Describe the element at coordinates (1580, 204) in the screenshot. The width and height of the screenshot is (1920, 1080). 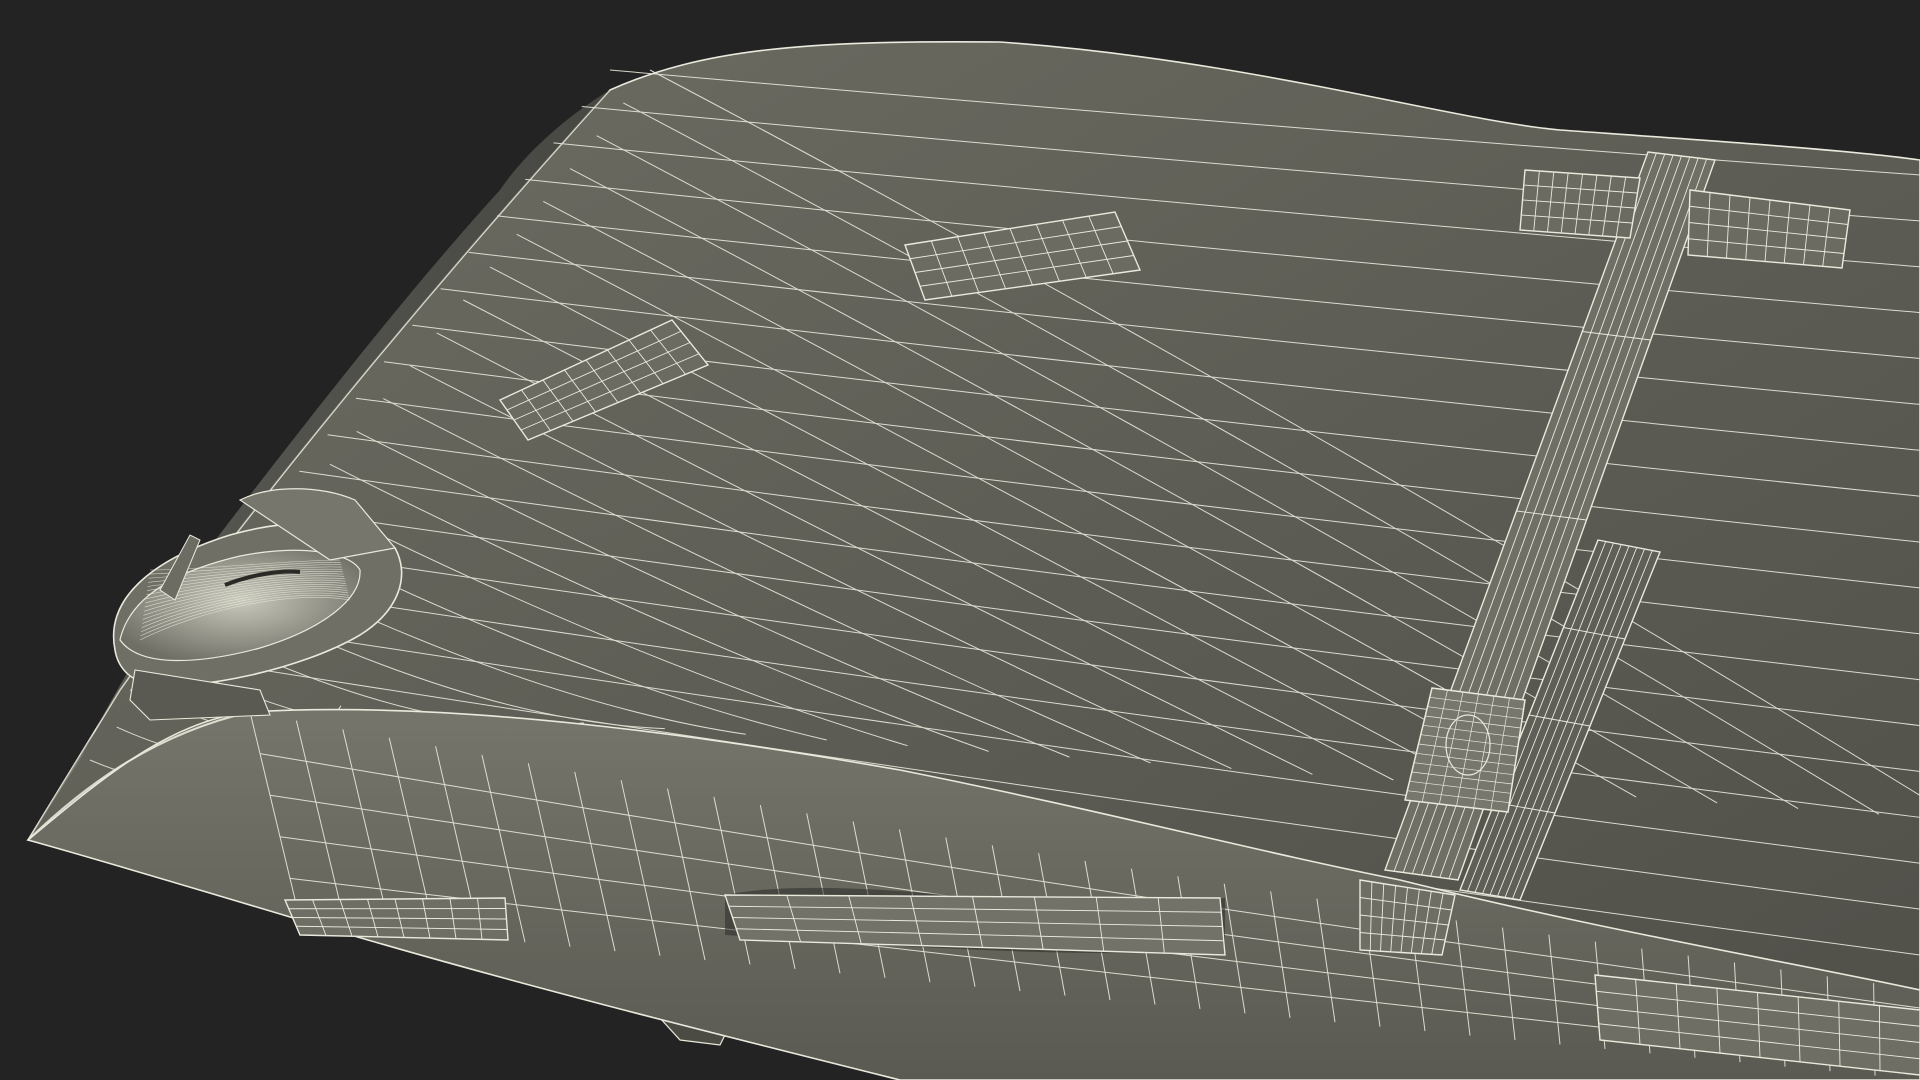
I see `strap-loop-top-a` at that location.